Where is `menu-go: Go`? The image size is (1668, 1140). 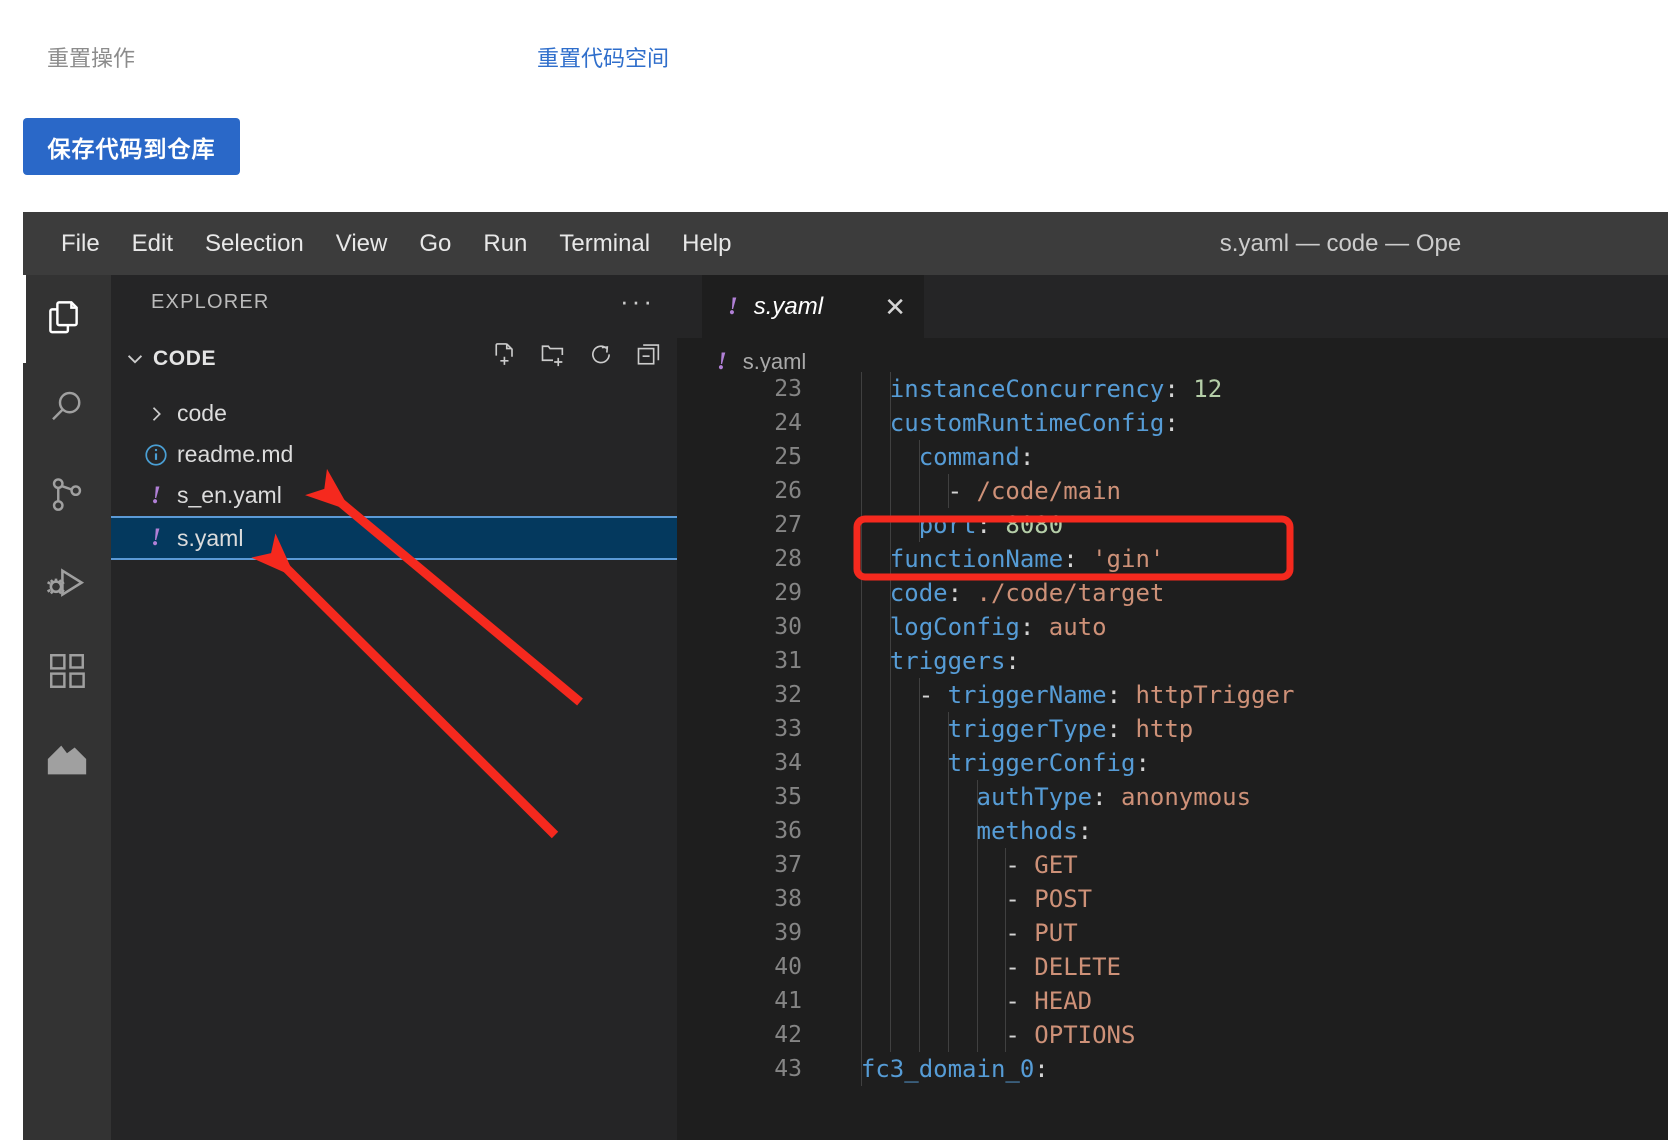
menu-go: Go is located at coordinates (435, 244).